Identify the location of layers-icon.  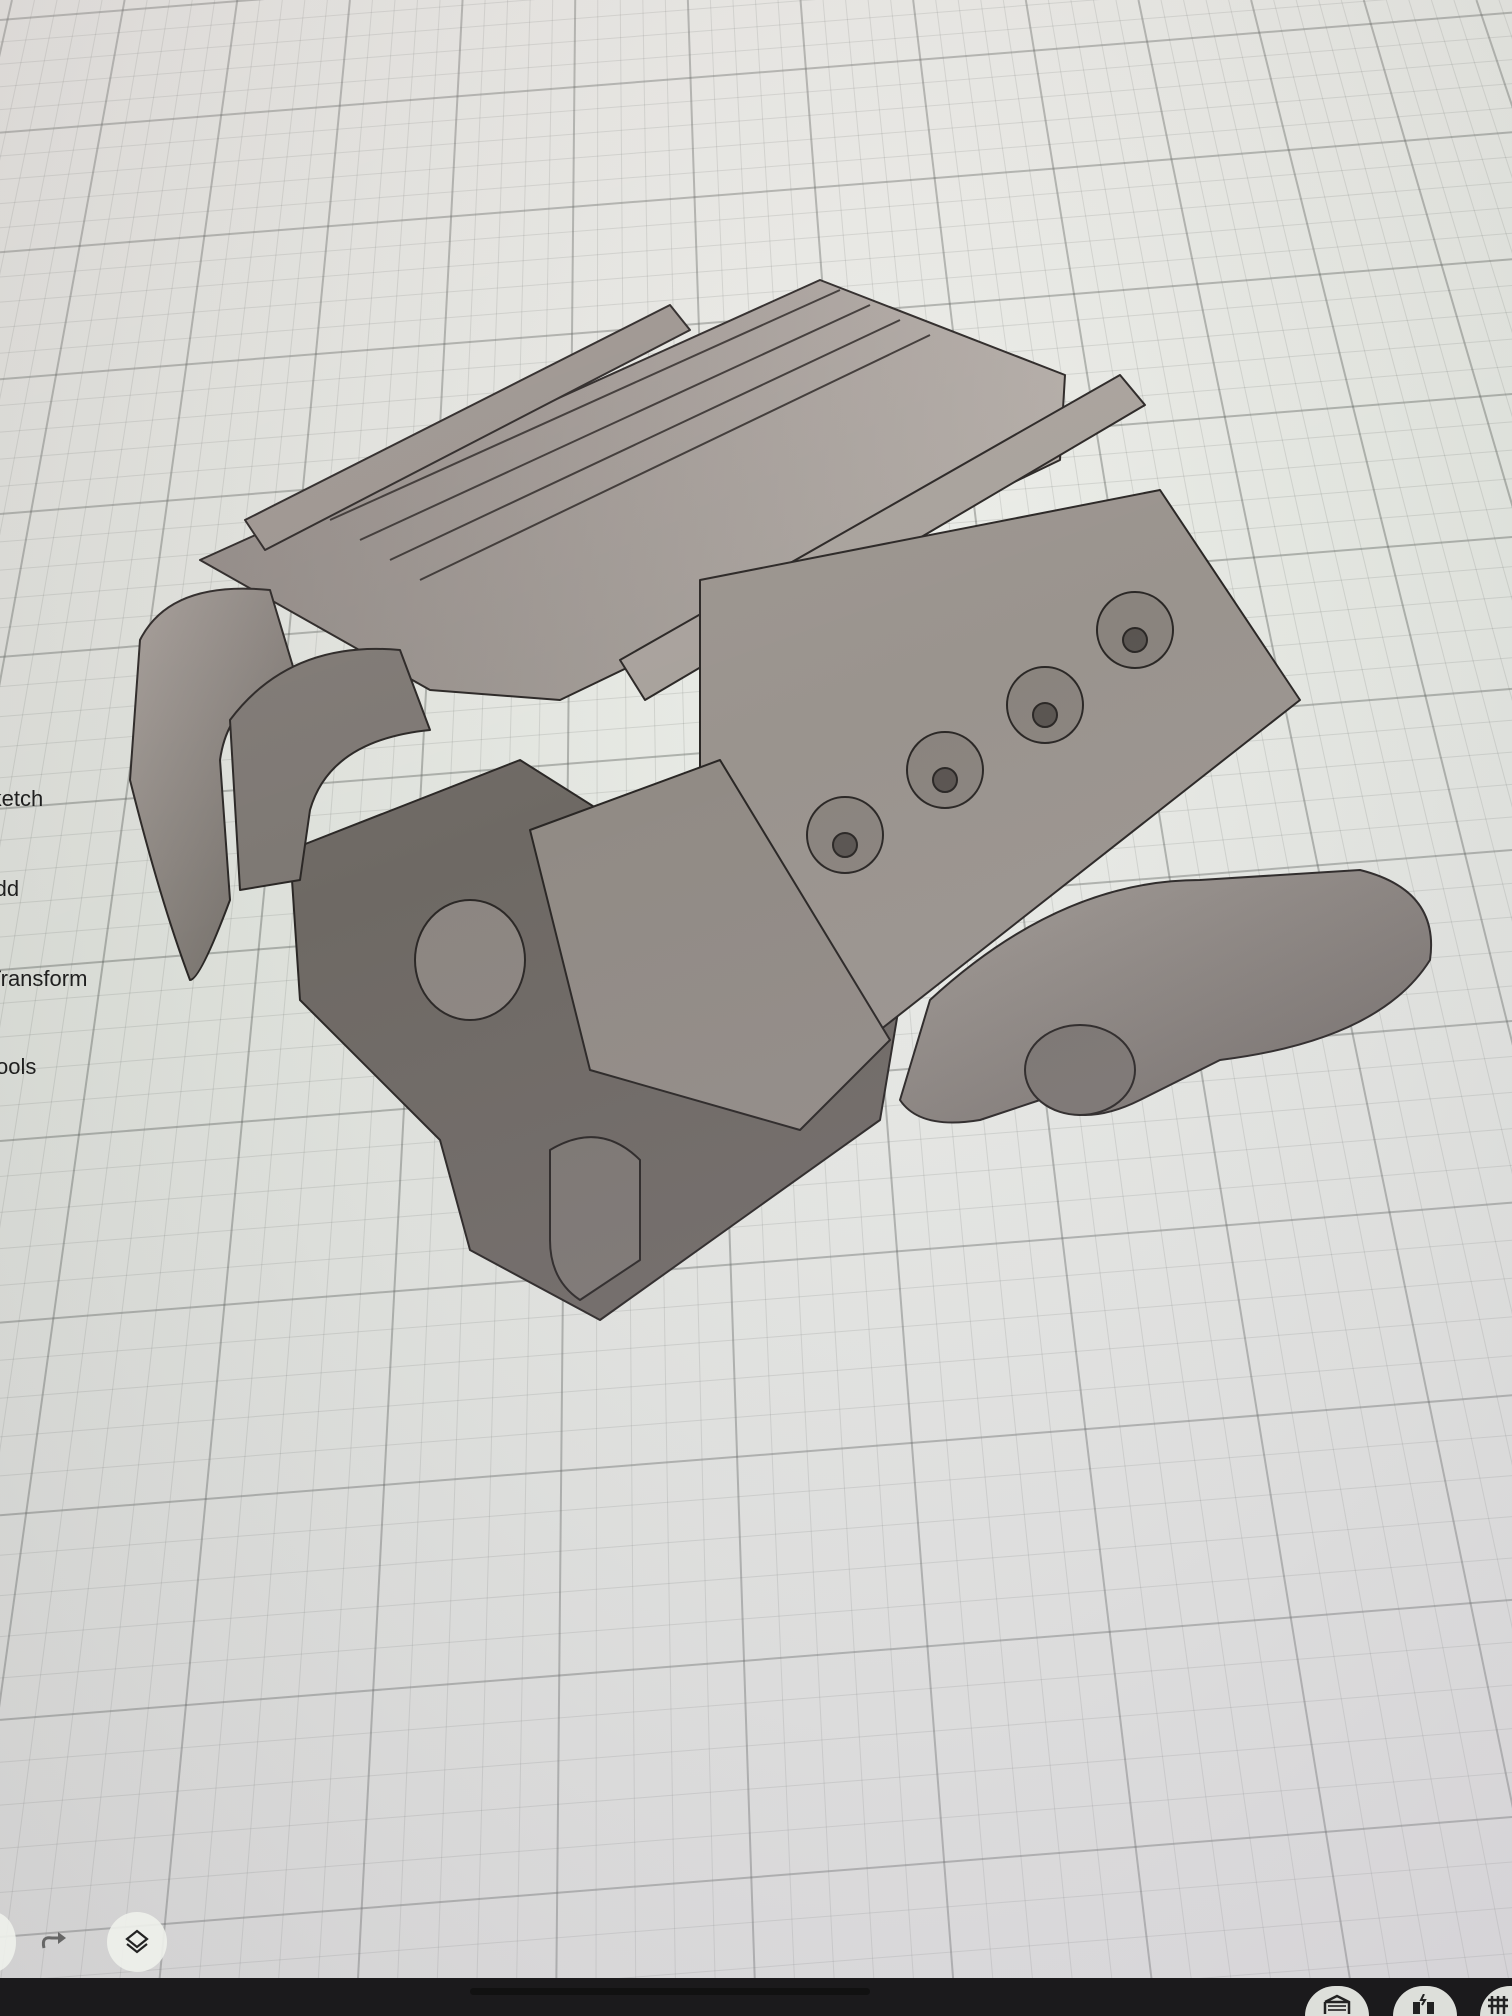
(137, 1941).